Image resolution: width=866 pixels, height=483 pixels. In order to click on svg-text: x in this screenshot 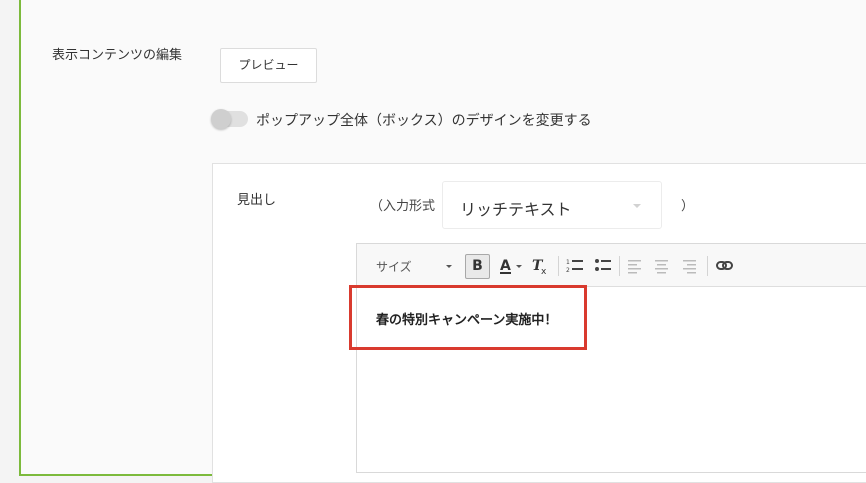, I will do `click(544, 271)`.